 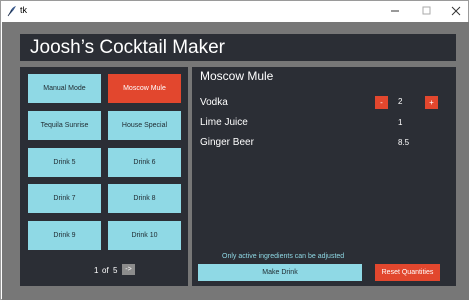 What do you see at coordinates (144, 88) in the screenshot?
I see `drink-button-moscow-mule: Moscow Mule` at bounding box center [144, 88].